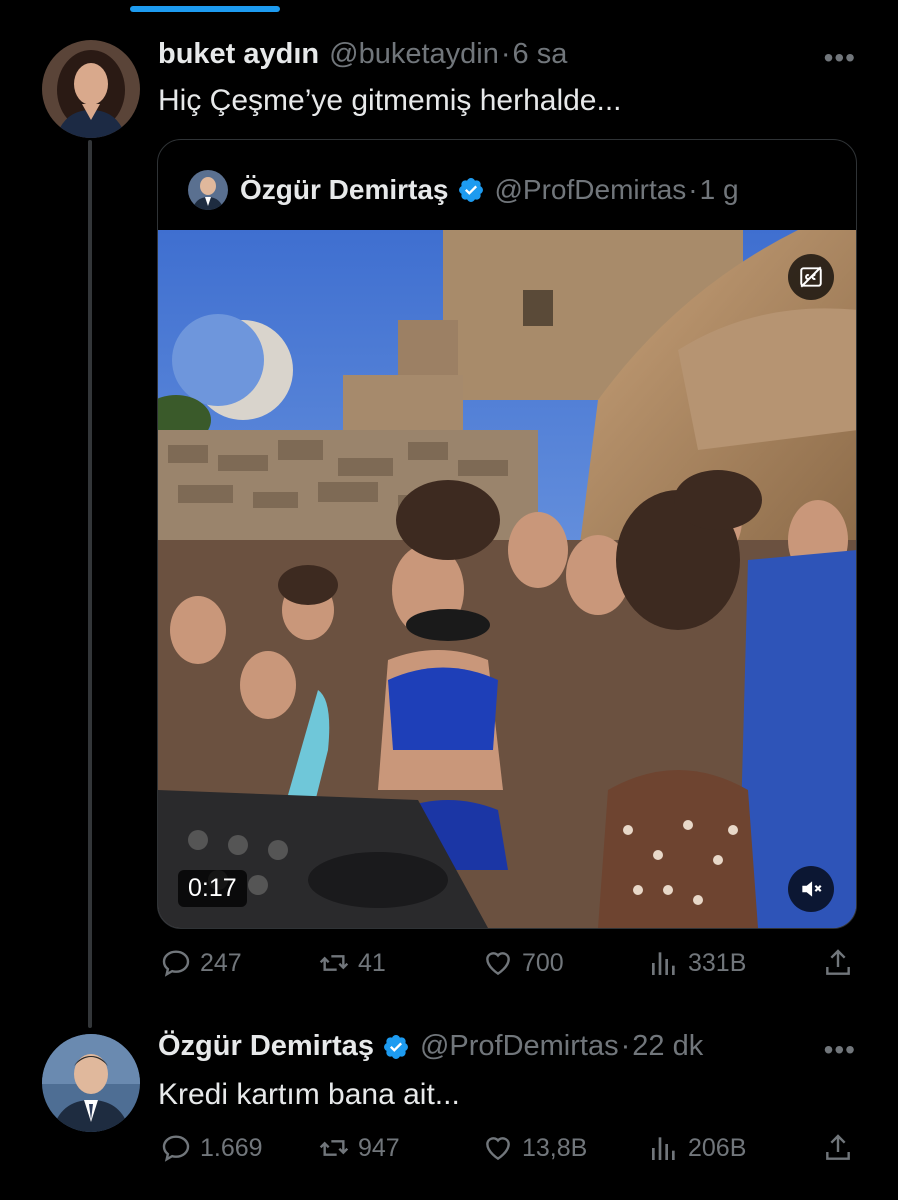 The height and width of the screenshot is (1200, 898). I want to click on author-name: buket aydın, so click(238, 54).